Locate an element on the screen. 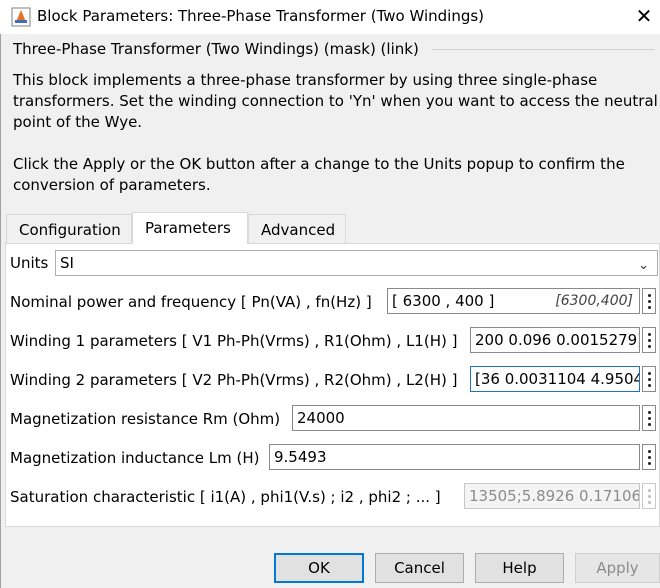 The image size is (660, 588). winding1-value: 200 0.096 0.0015279] is located at coordinates (557, 340).